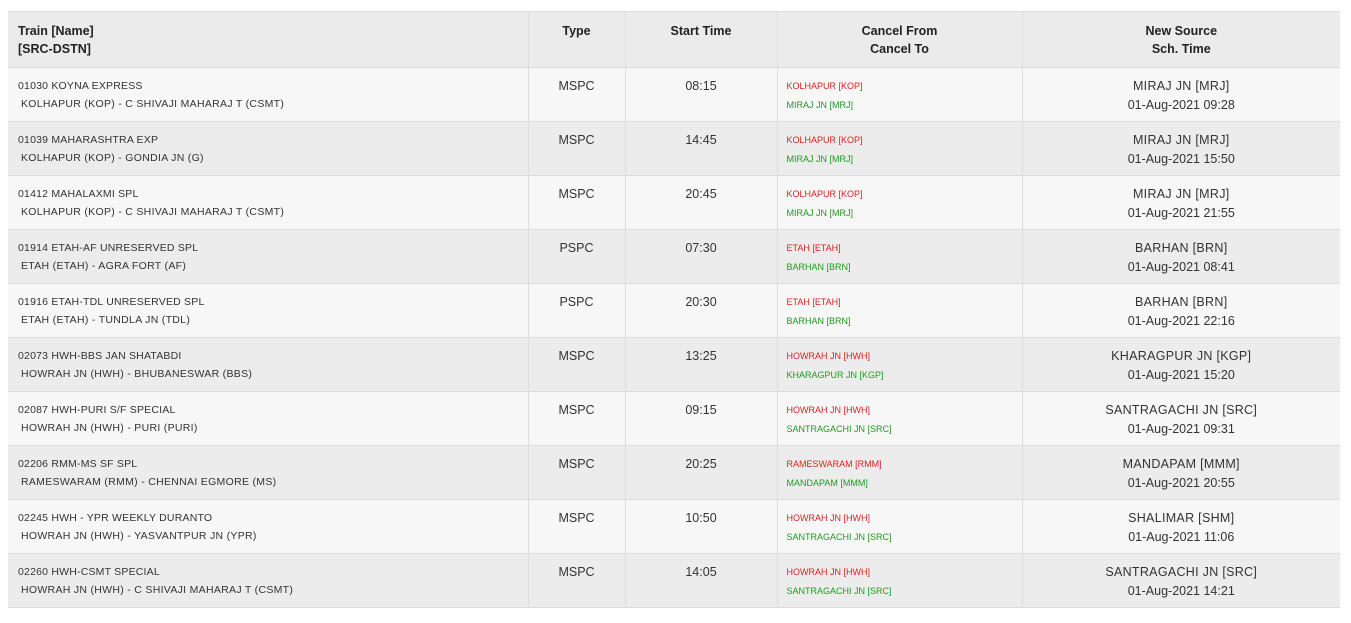 The width and height of the screenshot is (1351, 623). I want to click on new-source-sch-time: 01-Aug-2021 21:55, so click(1181, 212).